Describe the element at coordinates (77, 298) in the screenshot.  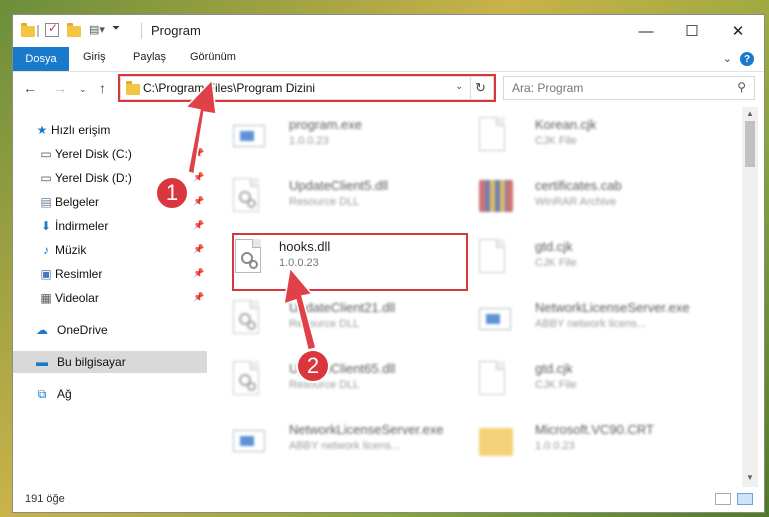
I see `sidebar-item-label: Videolar` at that location.